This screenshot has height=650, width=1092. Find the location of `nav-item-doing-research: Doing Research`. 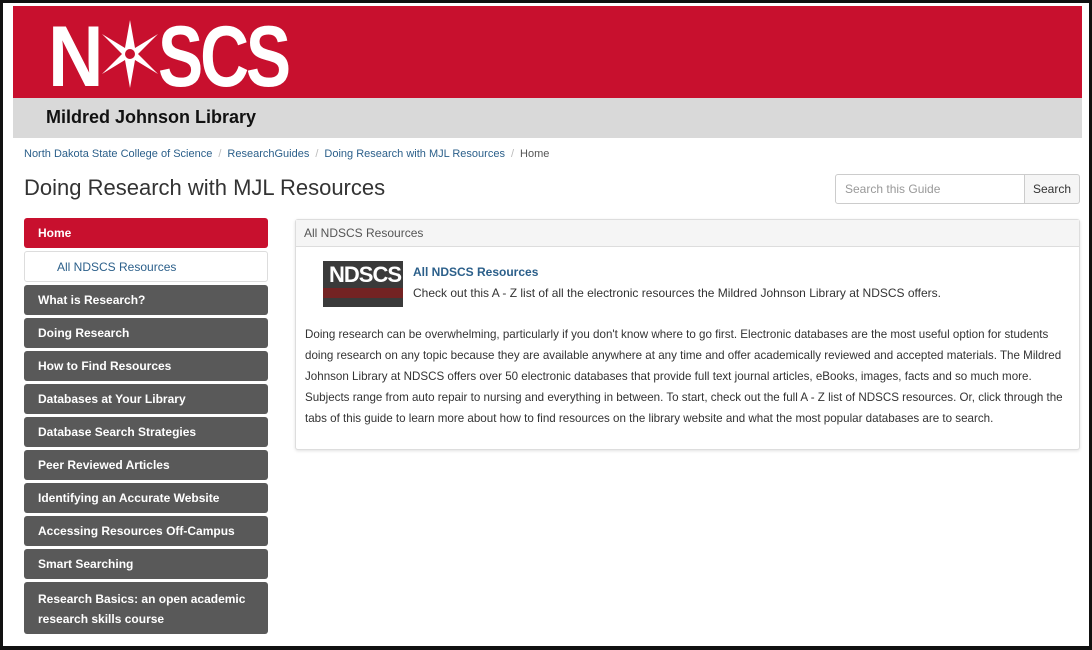

nav-item-doing-research: Doing Research is located at coordinates (146, 333).